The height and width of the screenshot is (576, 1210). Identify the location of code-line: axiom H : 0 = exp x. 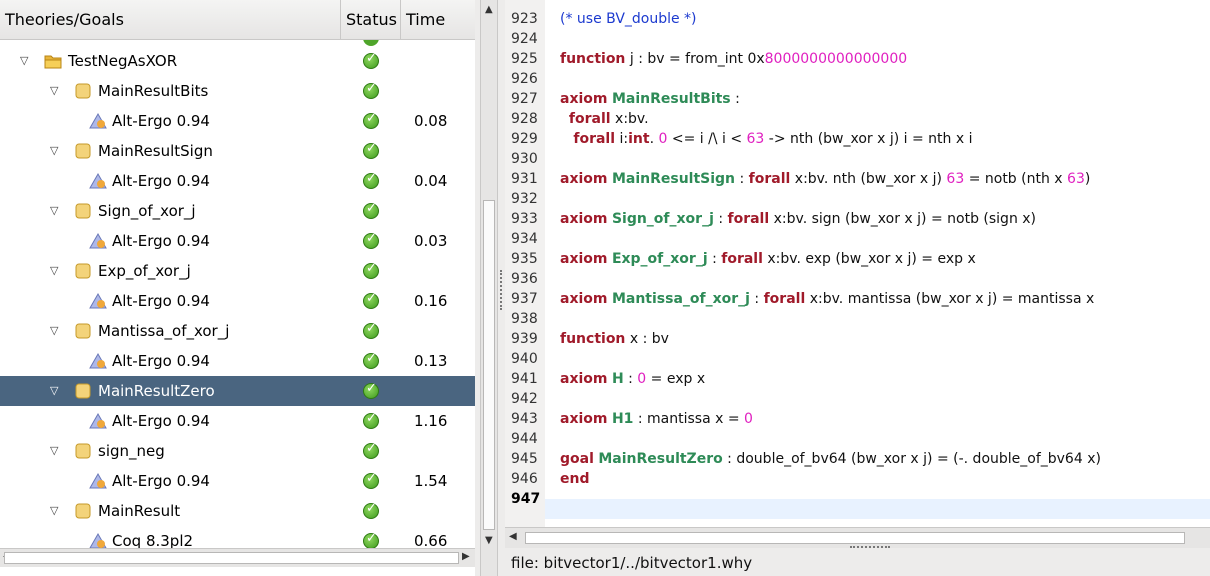
(632, 379).